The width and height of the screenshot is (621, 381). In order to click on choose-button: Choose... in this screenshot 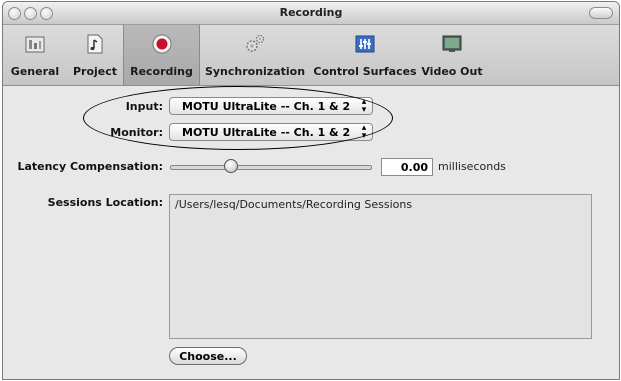, I will do `click(208, 356)`.